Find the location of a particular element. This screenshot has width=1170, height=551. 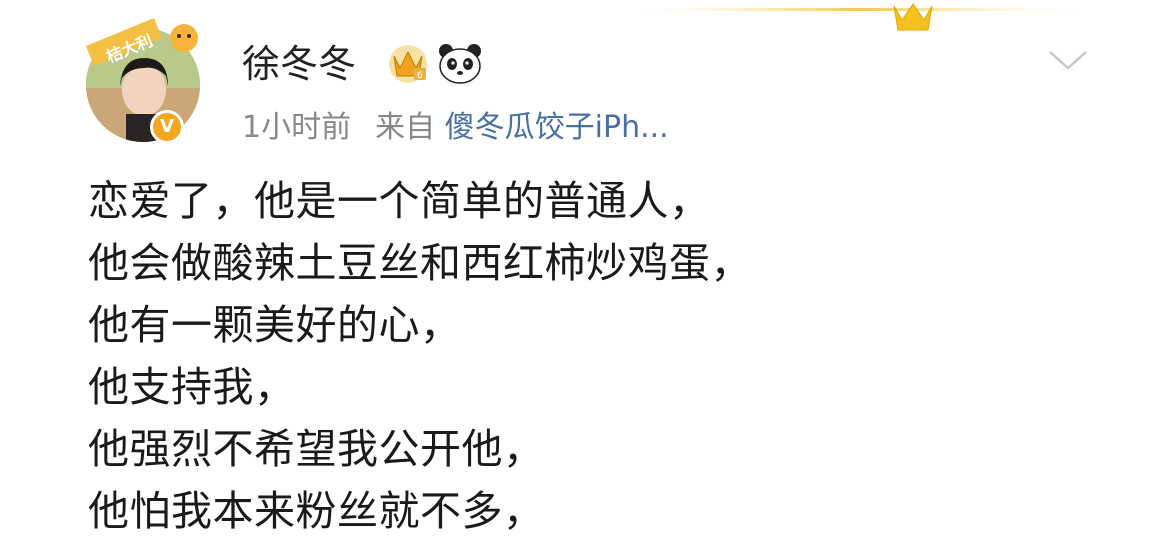

gold-crown-decor-icon is located at coordinates (913, 17).